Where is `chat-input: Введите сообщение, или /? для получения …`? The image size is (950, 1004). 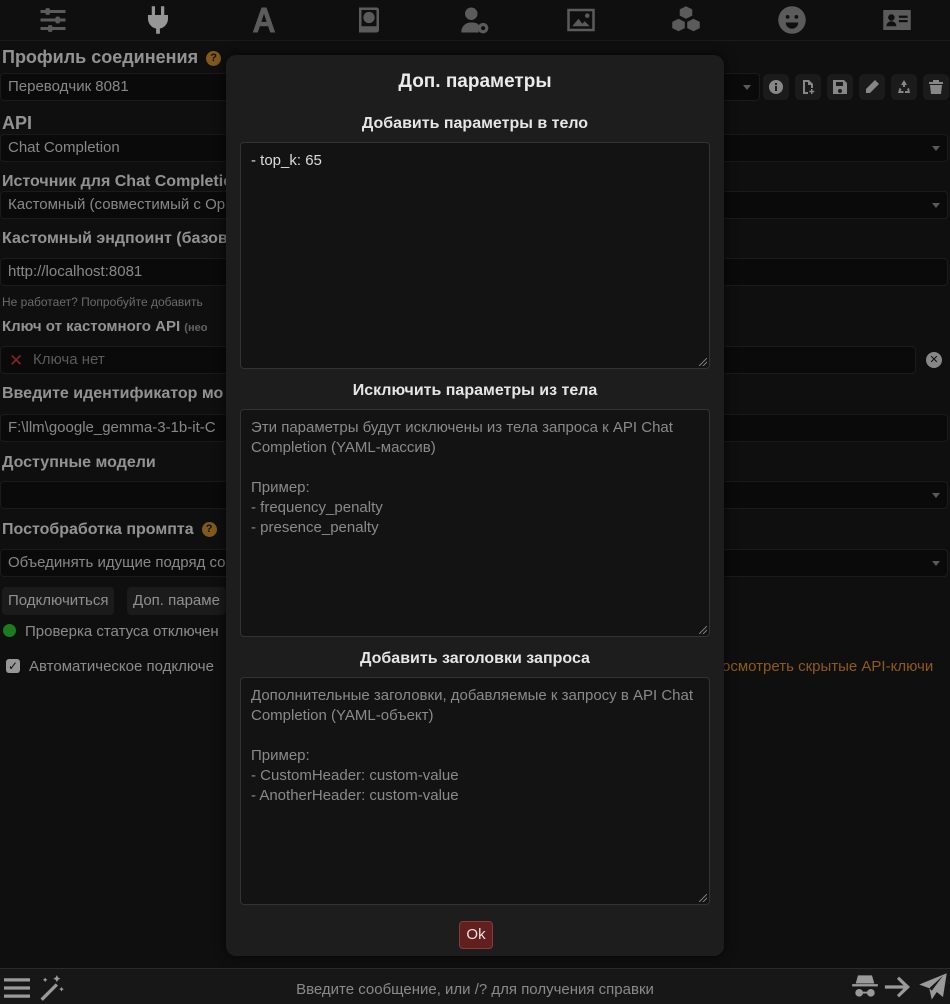 chat-input: Введите сообщение, или /? для получения … is located at coordinates (475, 989).